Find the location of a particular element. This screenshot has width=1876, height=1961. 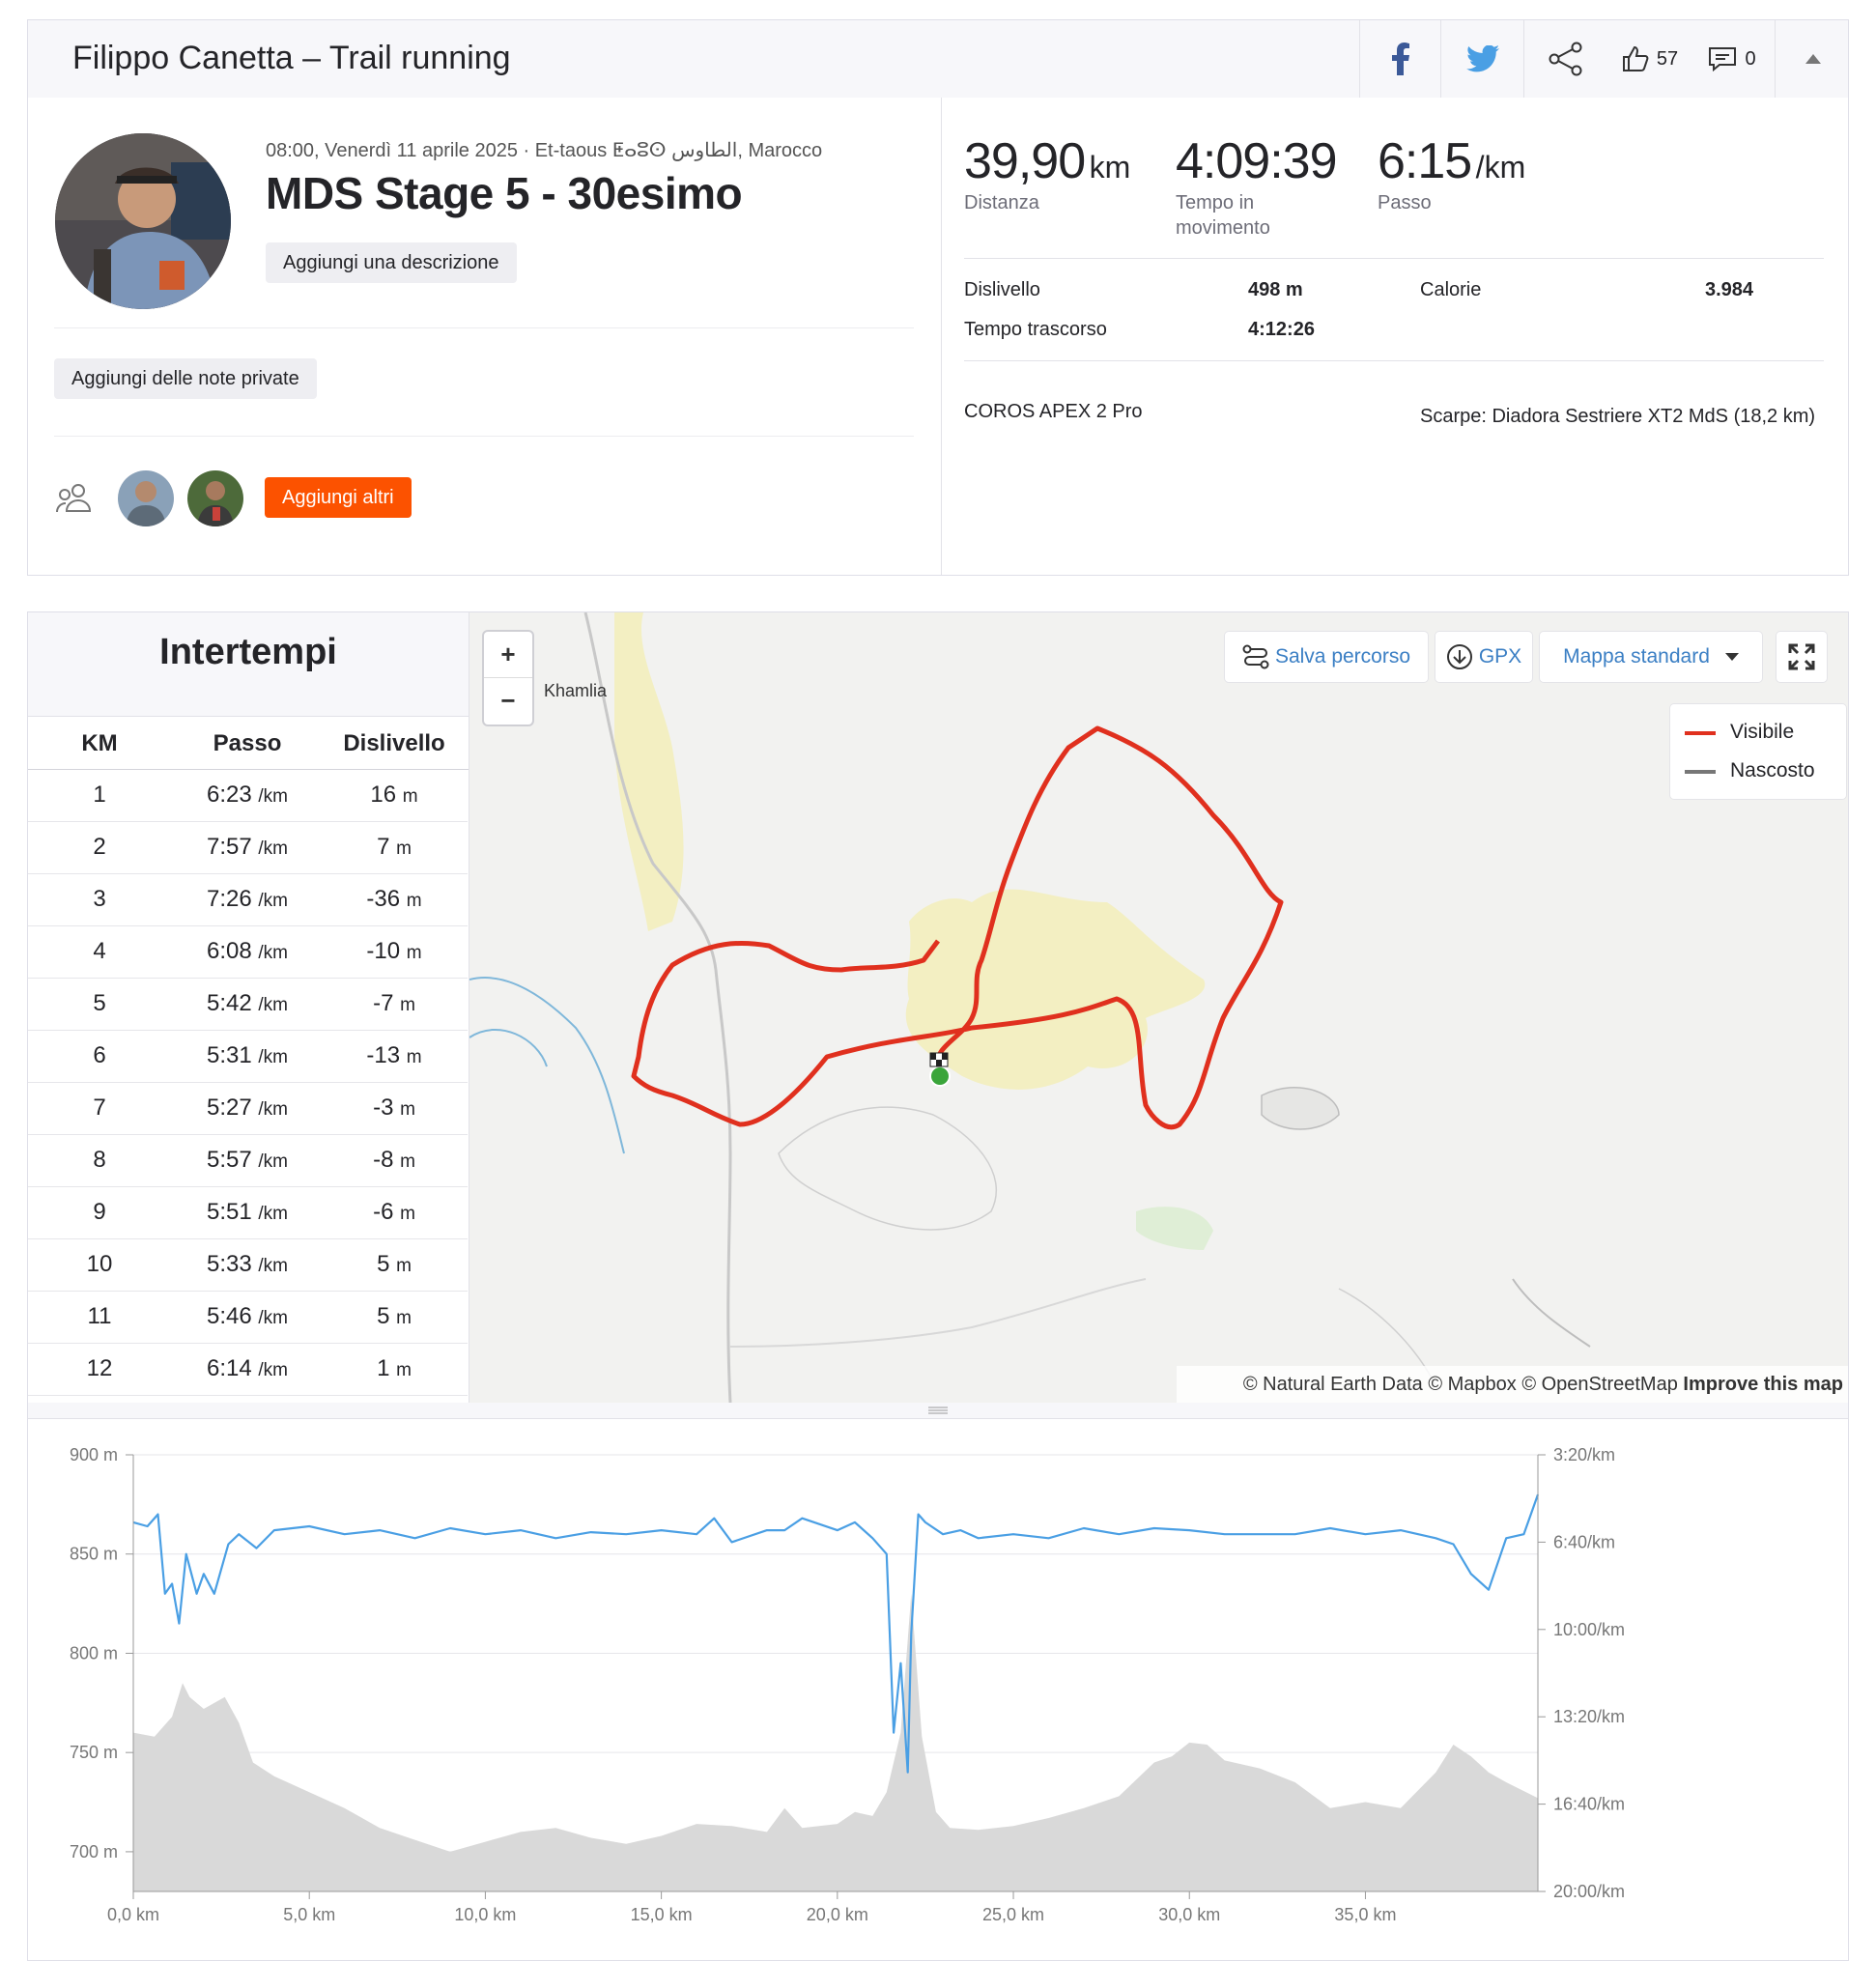

comments-button: 0 is located at coordinates (1732, 59).